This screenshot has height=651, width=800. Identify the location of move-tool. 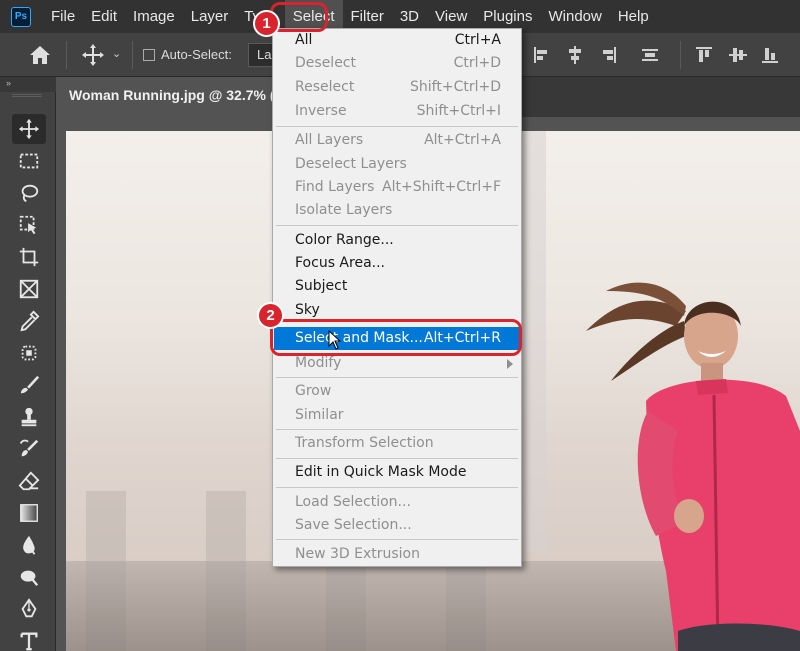
(29, 129).